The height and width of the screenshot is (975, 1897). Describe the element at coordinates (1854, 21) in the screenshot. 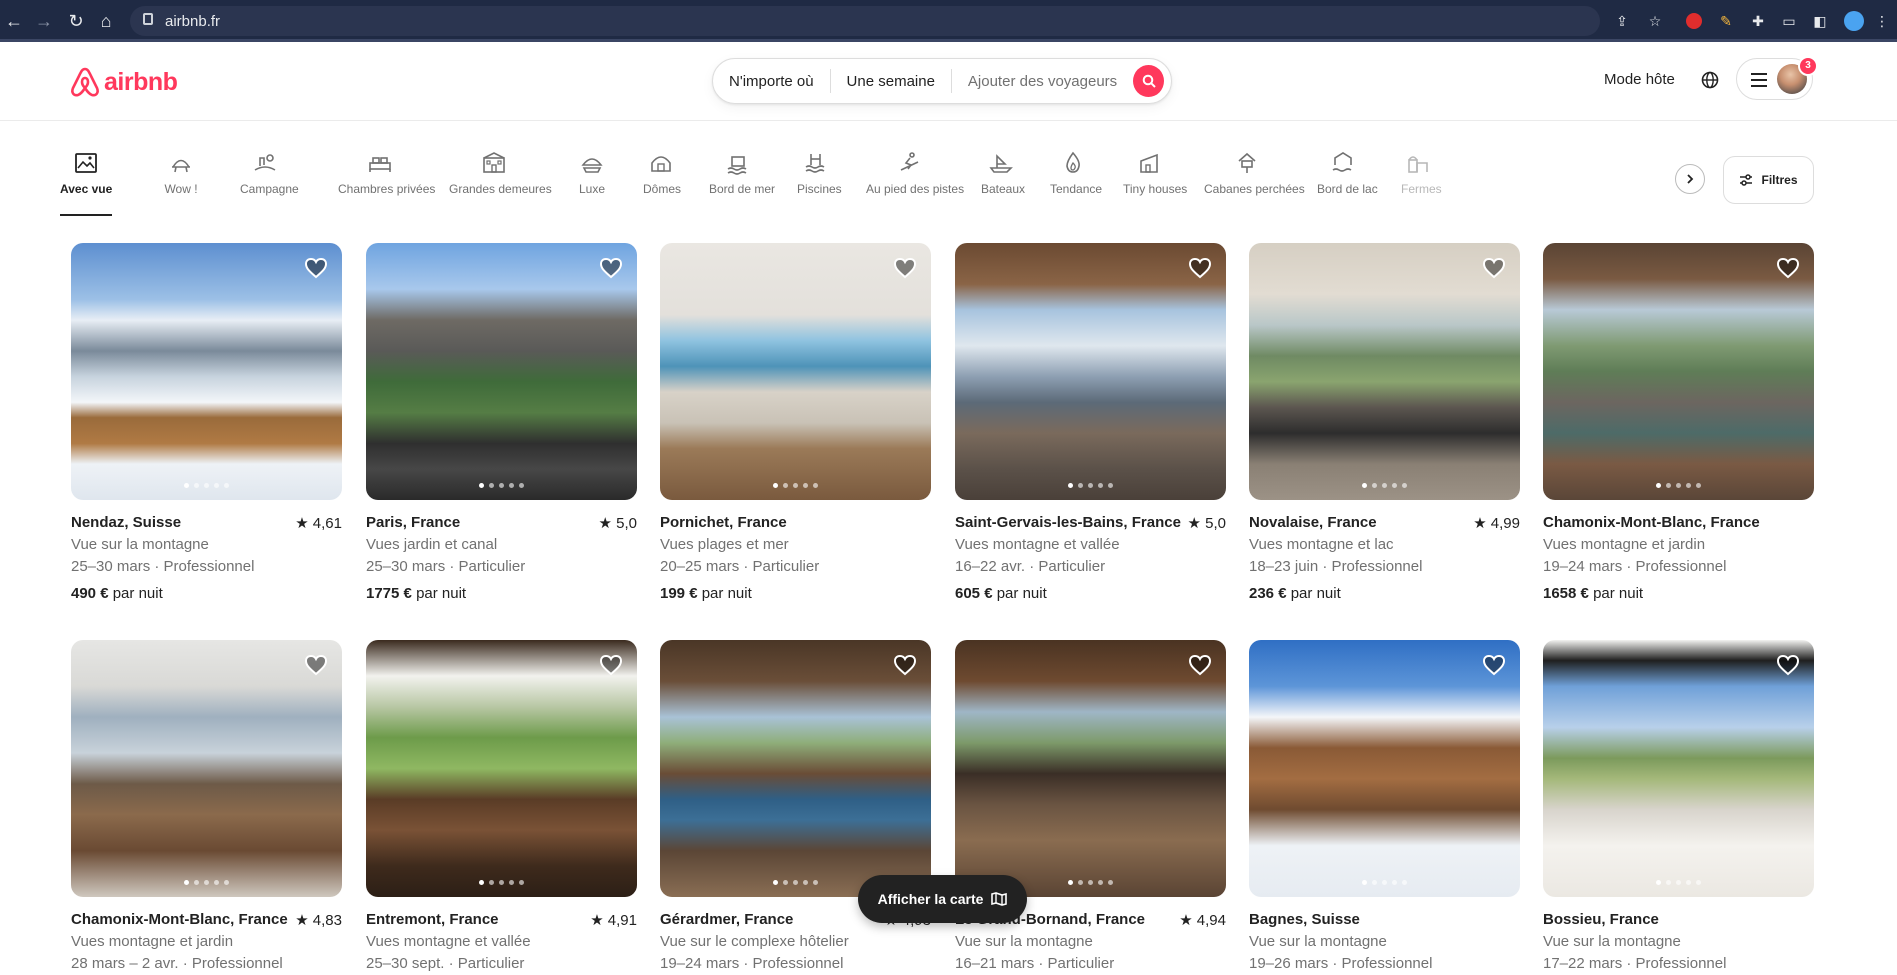

I see `profile-icon` at that location.